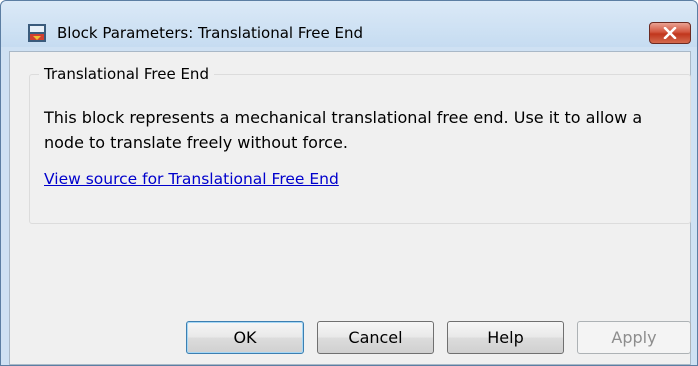  Describe the element at coordinates (210, 33) in the screenshot. I see `window-title: Block Parameters: Translational Free End` at that location.